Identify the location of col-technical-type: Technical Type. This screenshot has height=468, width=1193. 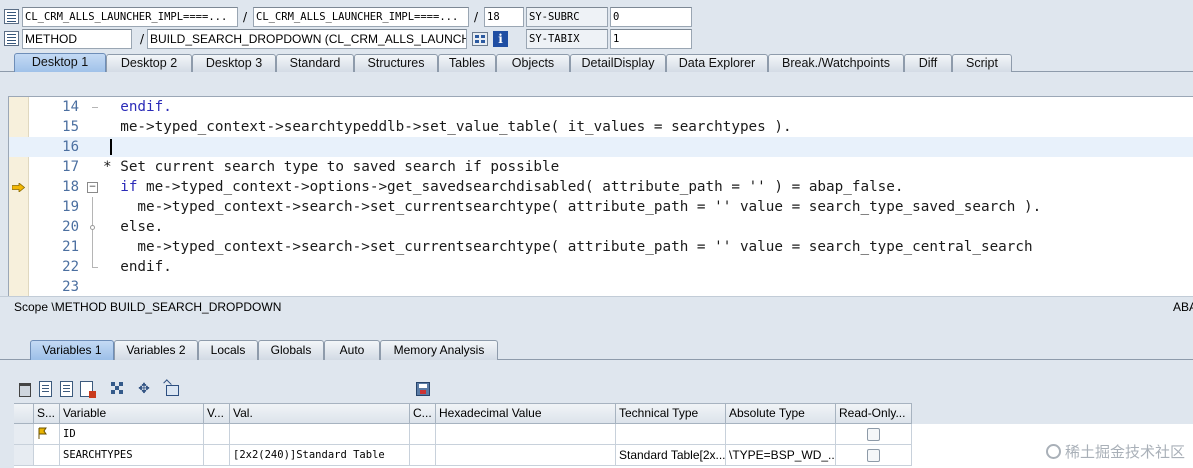
(671, 413).